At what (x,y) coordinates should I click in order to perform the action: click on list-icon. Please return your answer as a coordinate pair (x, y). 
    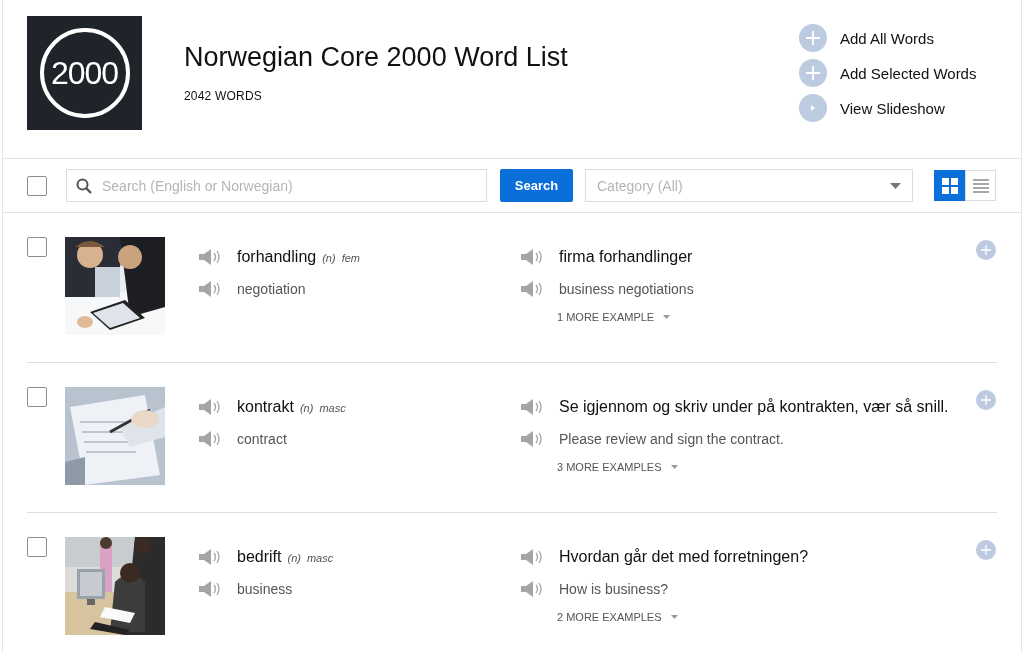
    Looking at the image, I should click on (980, 185).